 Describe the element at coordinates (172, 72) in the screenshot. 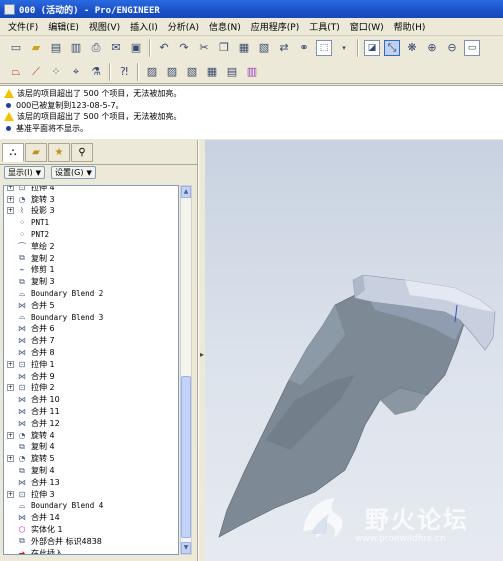

I see `saved-views-icon: ▨` at that location.